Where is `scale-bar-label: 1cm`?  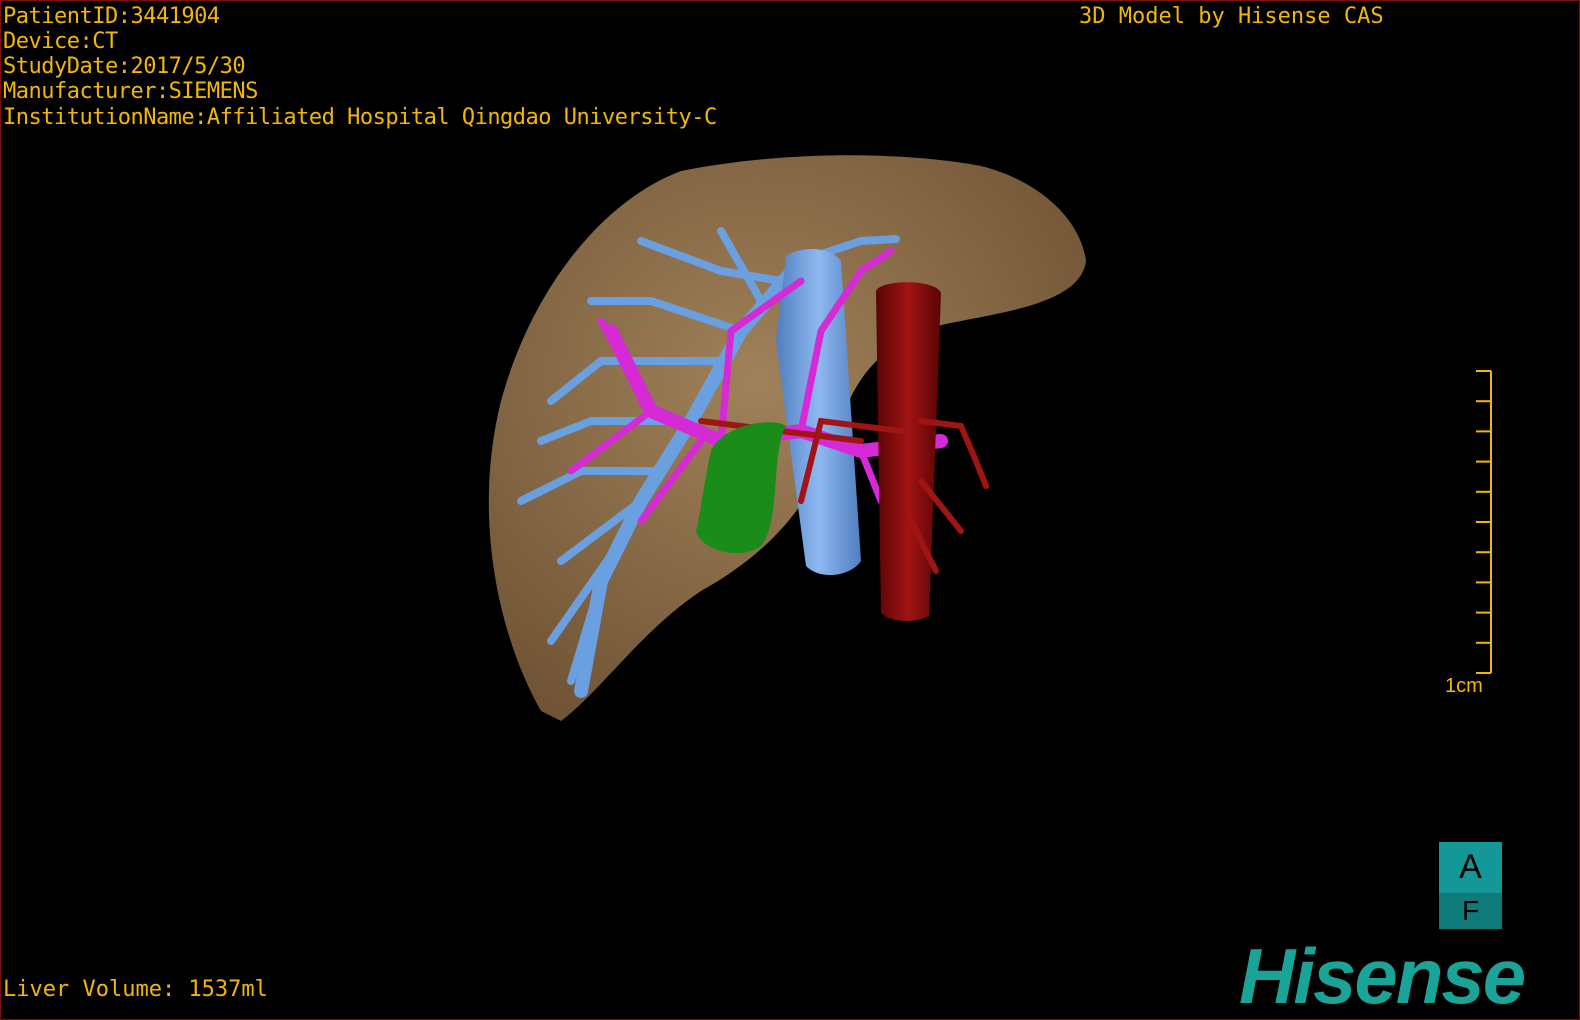 scale-bar-label: 1cm is located at coordinates (1464, 686).